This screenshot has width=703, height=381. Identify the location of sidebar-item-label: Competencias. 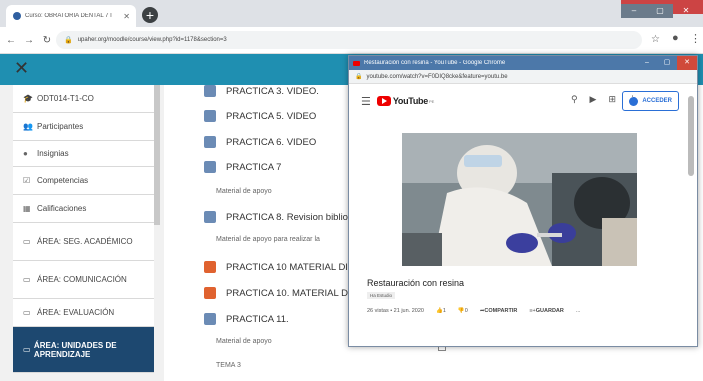
(63, 180).